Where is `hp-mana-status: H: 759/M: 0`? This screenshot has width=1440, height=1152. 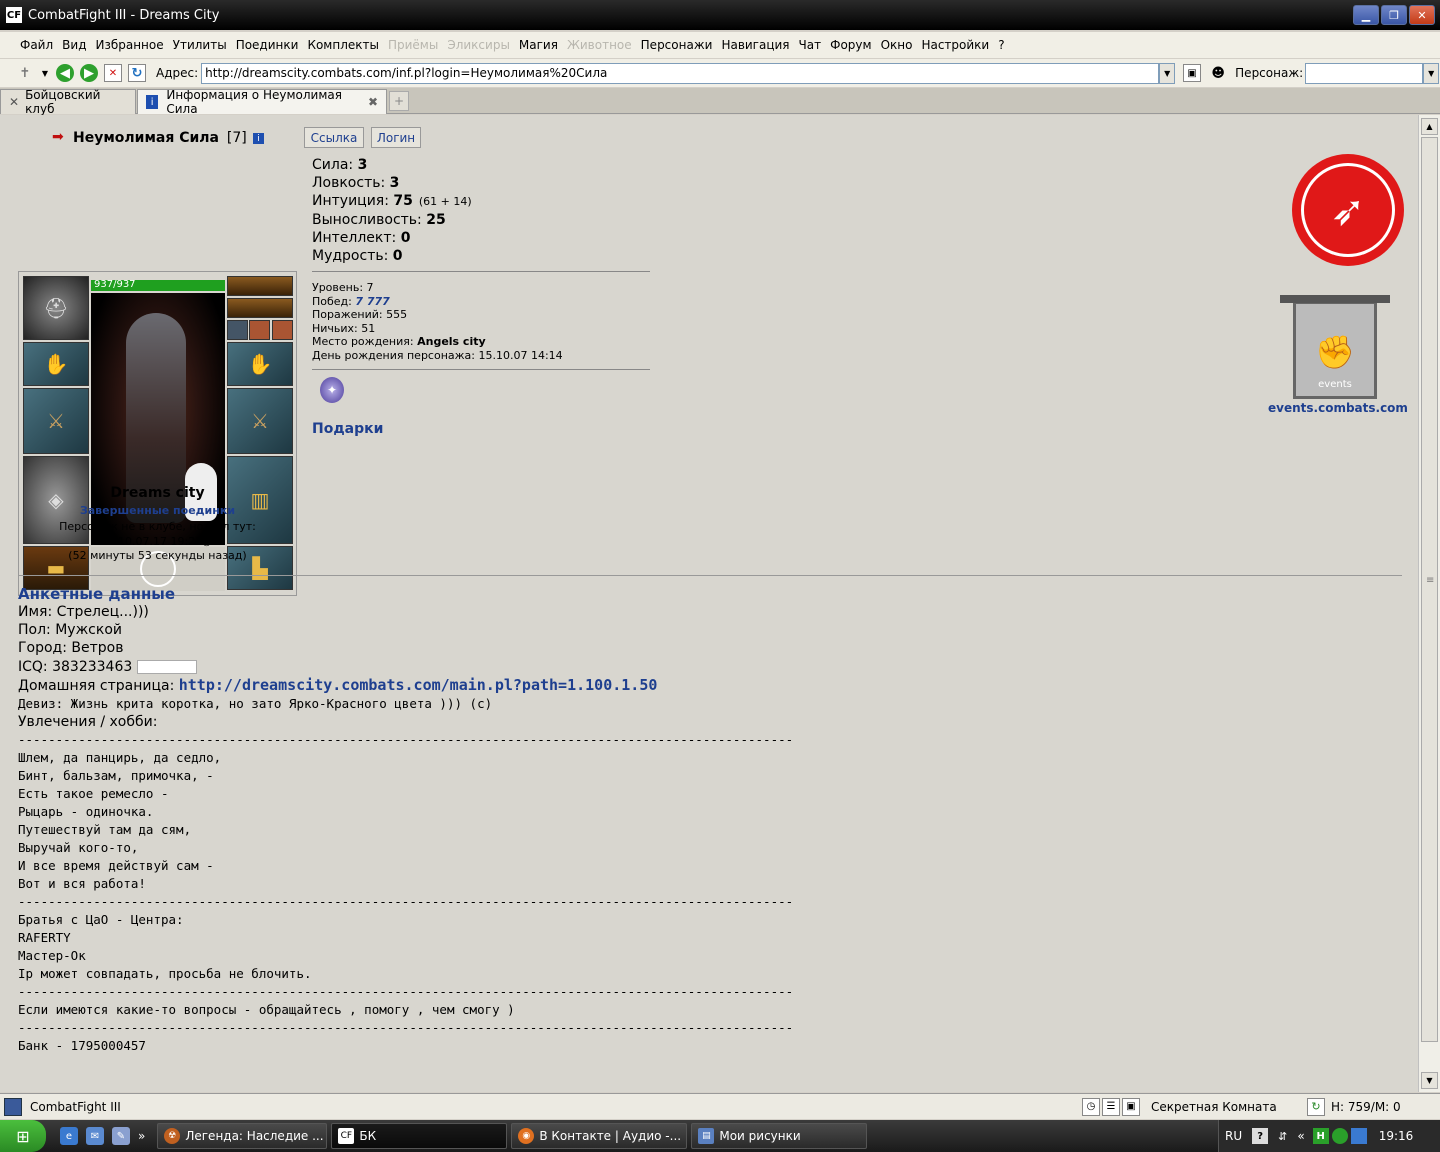
hp-mana-status: H: 759/M: 0 is located at coordinates (1366, 1106).